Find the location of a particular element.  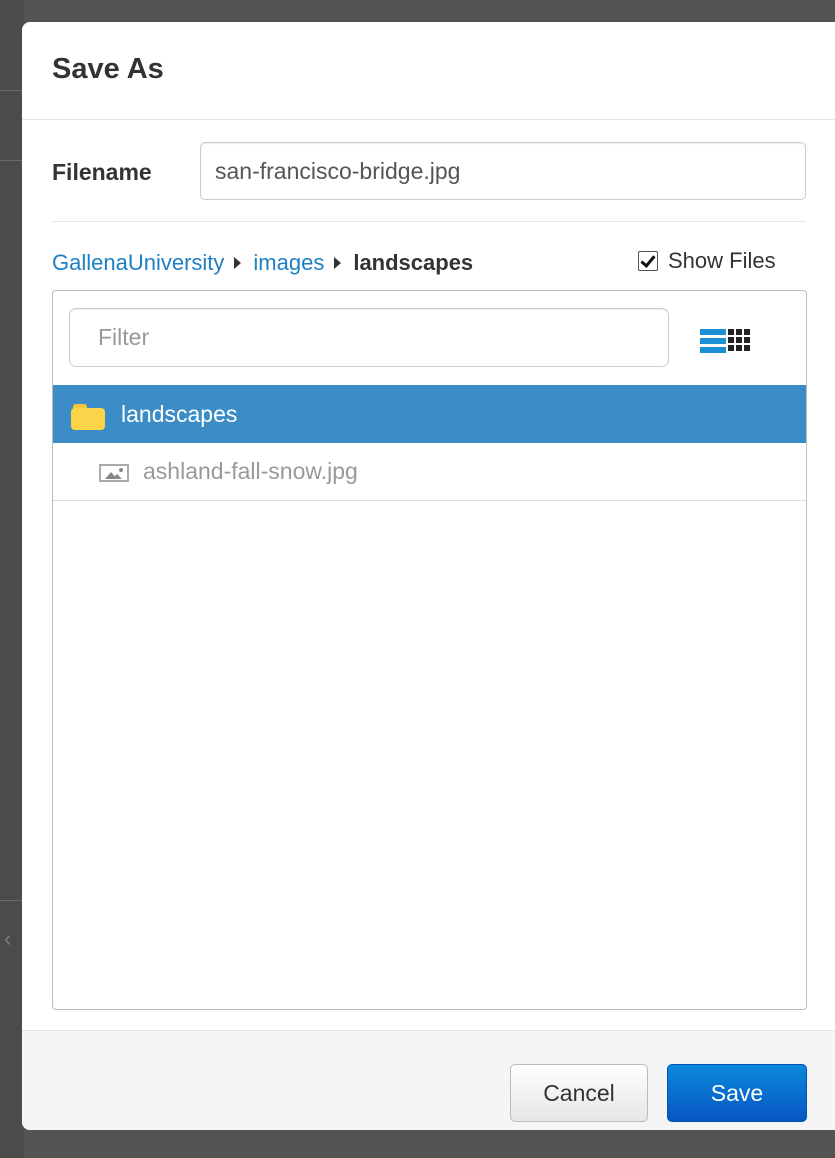

breadcrumb: GallenaUniversity images landscapes is located at coordinates (262, 263).